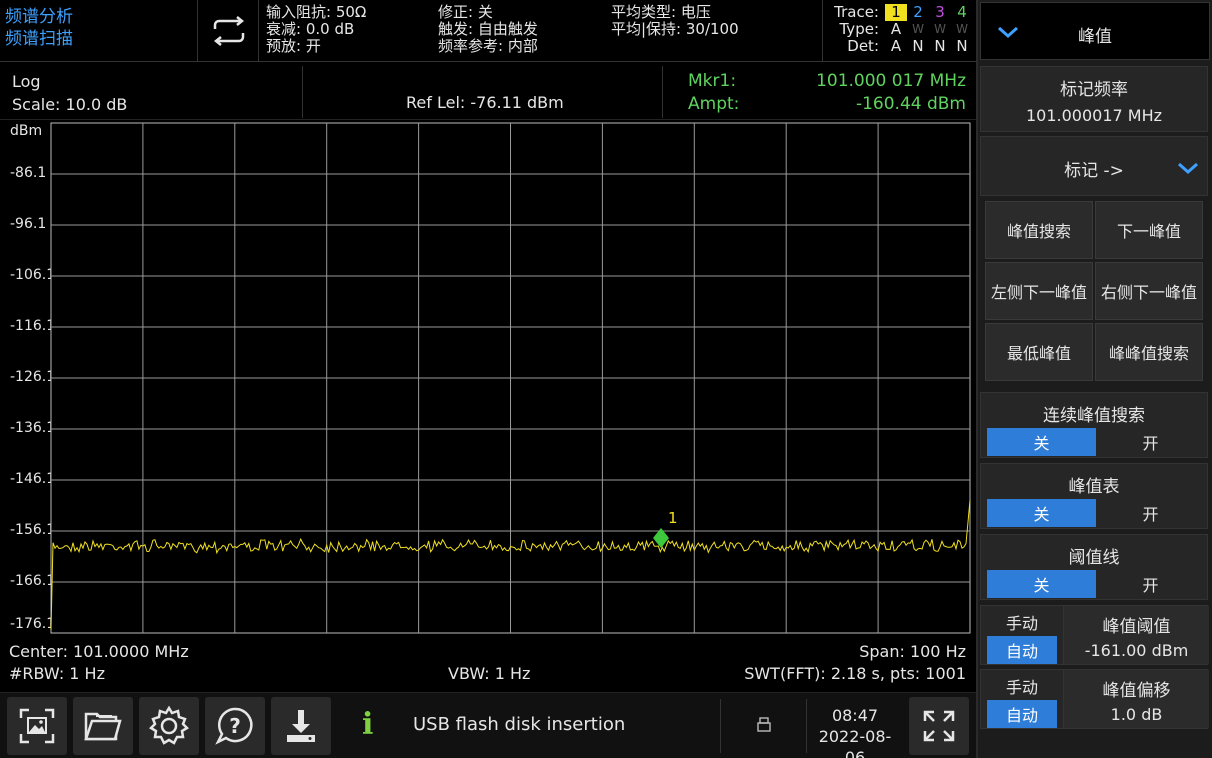 The height and width of the screenshot is (758, 1212). What do you see at coordinates (1188, 168) in the screenshot?
I see `chevron-down-icon` at bounding box center [1188, 168].